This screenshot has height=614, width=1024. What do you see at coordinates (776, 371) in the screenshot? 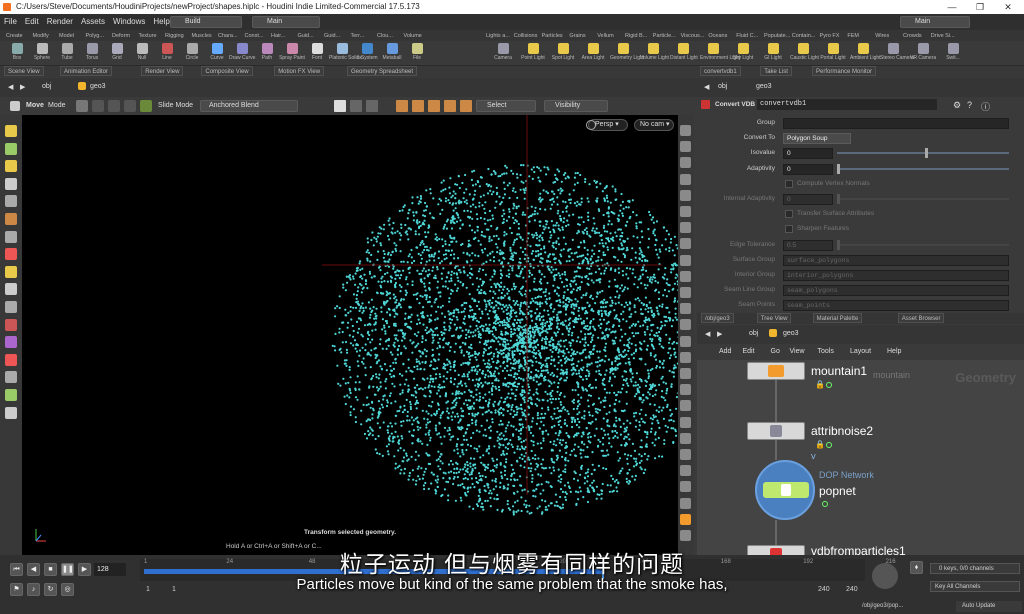
I see `node-mountain1` at bounding box center [776, 371].